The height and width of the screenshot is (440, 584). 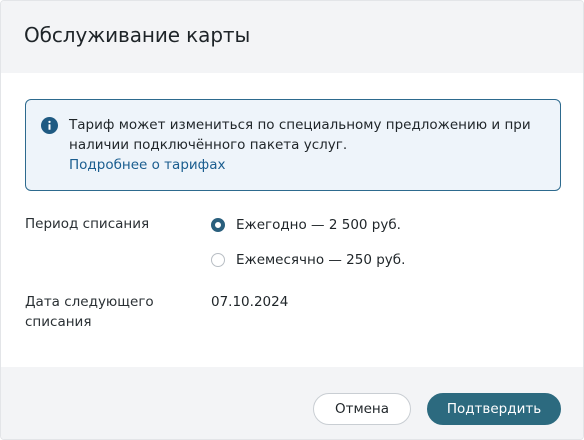 What do you see at coordinates (49, 125) in the screenshot?
I see `info-icon` at bounding box center [49, 125].